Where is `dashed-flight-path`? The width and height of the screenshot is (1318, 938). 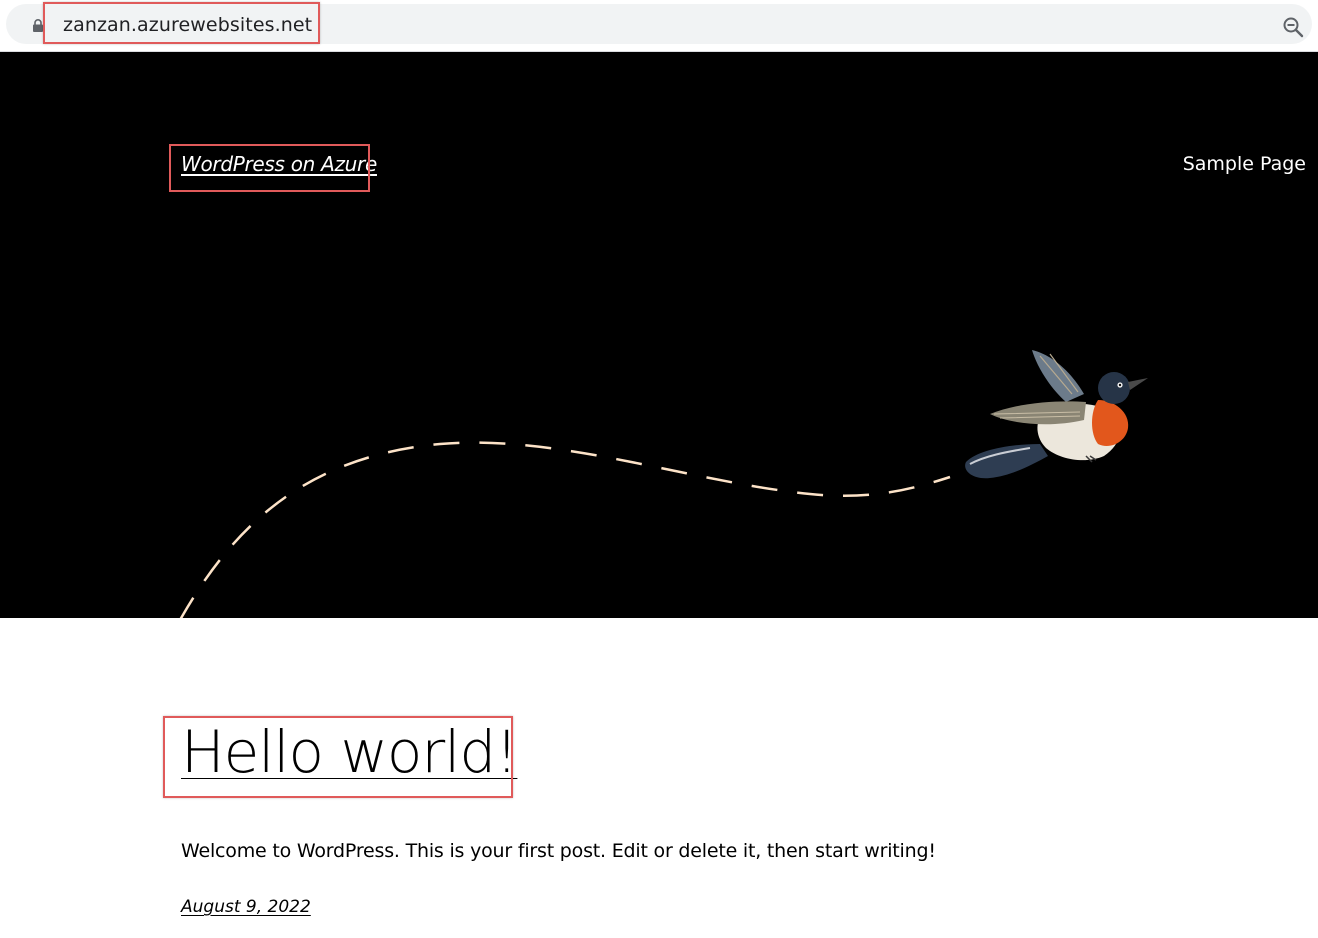 dashed-flight-path is located at coordinates (565, 529).